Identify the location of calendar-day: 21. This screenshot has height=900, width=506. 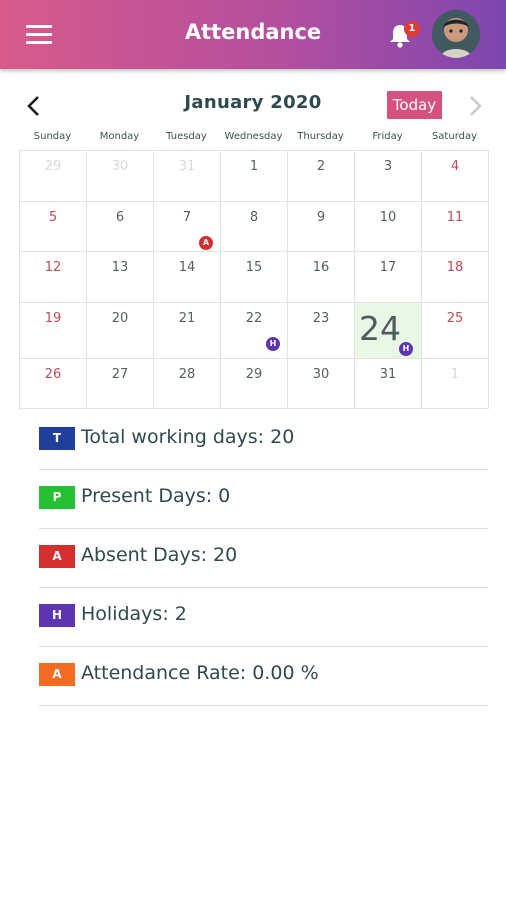
(187, 331).